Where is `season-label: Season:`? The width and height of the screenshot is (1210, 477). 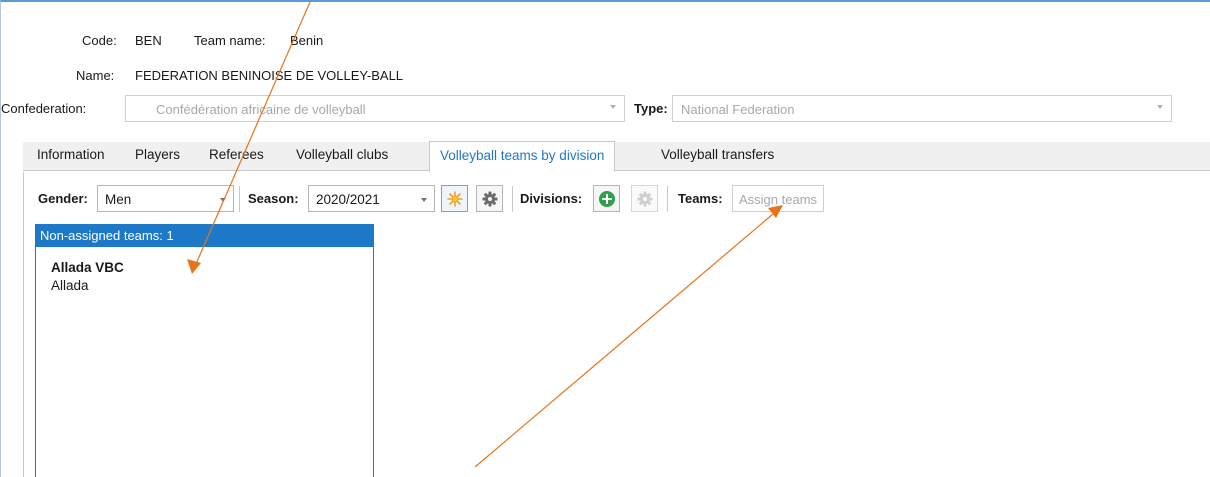
season-label: Season: is located at coordinates (273, 198).